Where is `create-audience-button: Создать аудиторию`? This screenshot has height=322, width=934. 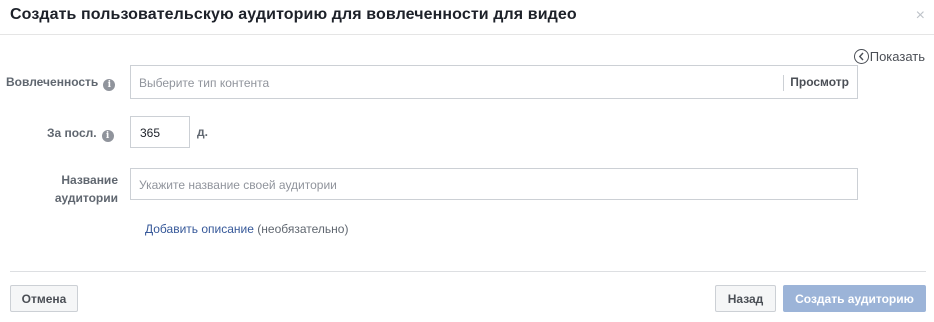 create-audience-button: Создать аудиторию is located at coordinates (854, 298).